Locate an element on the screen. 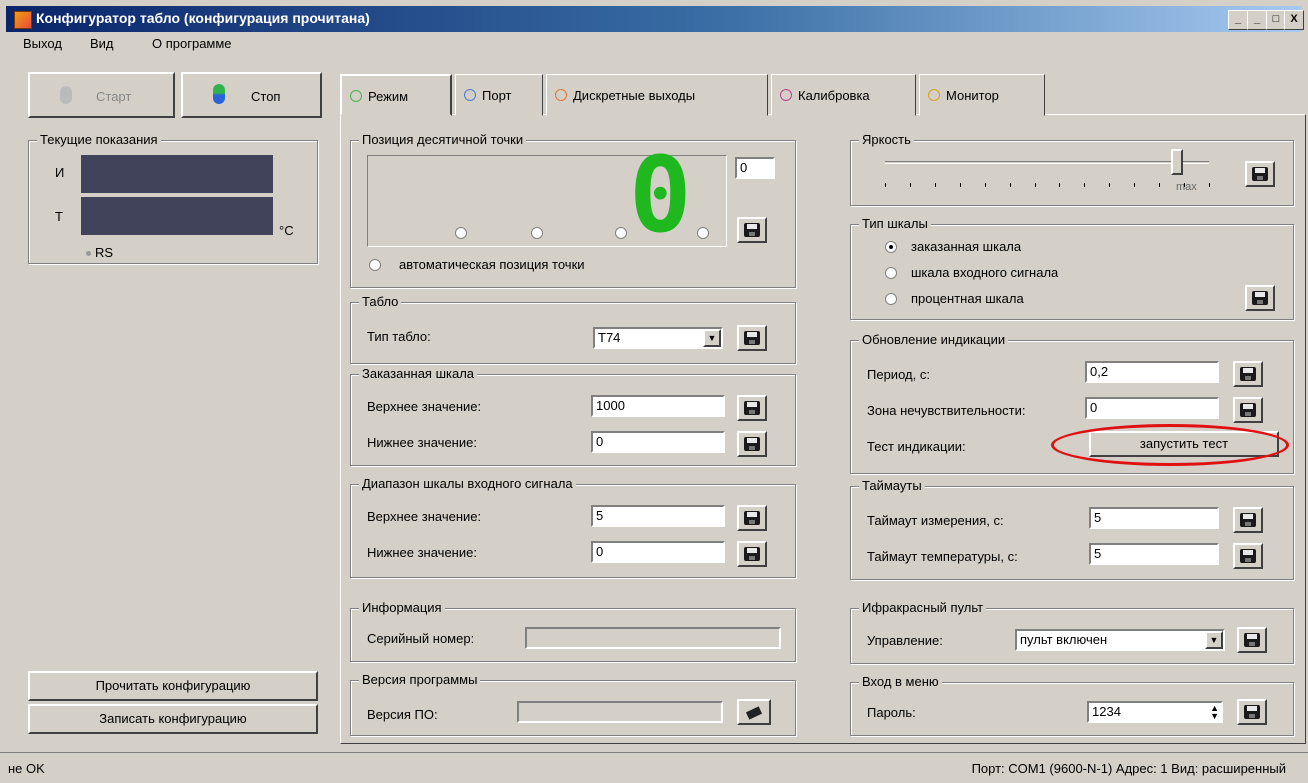 The height and width of the screenshot is (783, 1308). ir-control-value: пульт включен is located at coordinates (1064, 639).